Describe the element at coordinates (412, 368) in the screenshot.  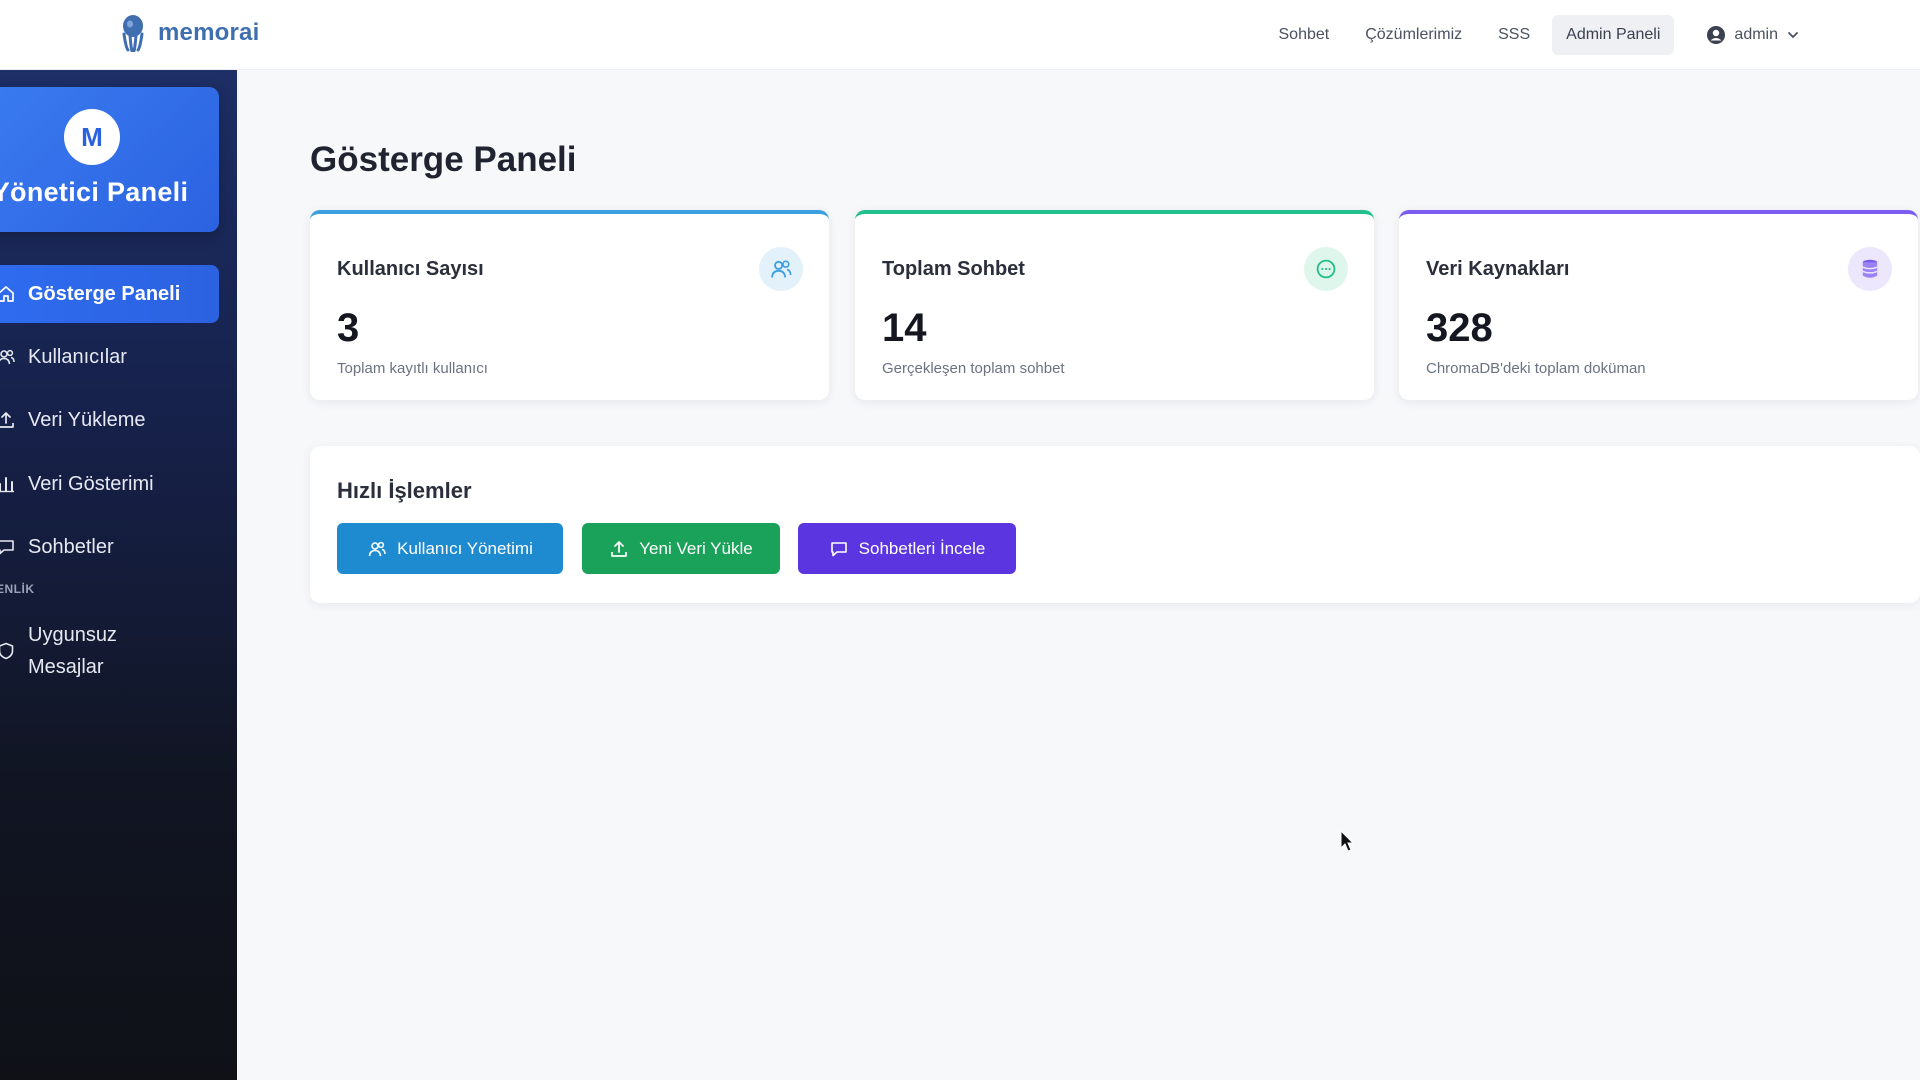
I see `stat-card-subtitle: Toplam kayıtlı kullanıcı` at that location.